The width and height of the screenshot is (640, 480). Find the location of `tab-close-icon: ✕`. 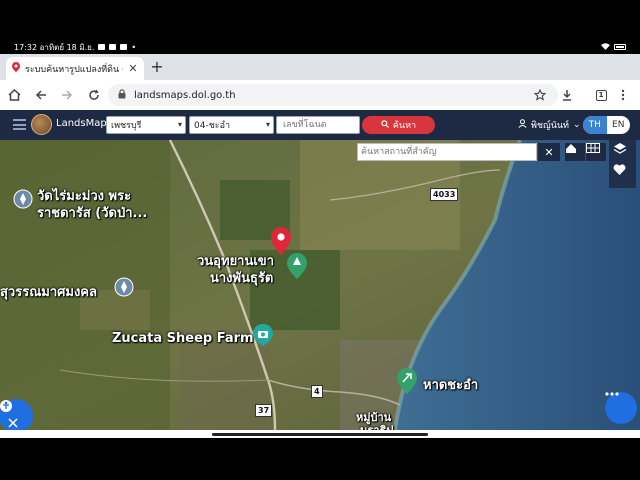

tab-close-icon: ✕ is located at coordinates (133, 68).